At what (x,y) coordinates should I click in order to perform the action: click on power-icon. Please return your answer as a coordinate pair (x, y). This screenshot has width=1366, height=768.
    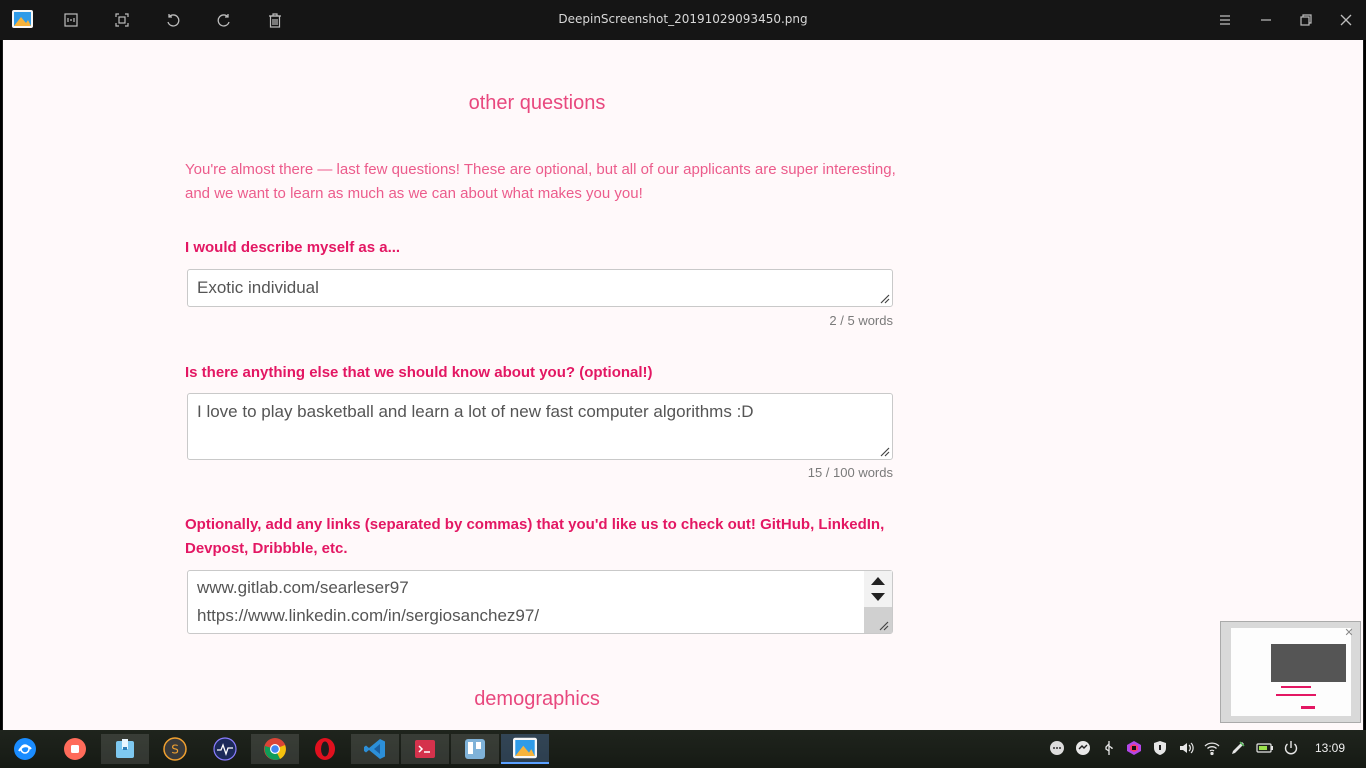
    Looking at the image, I should click on (1291, 748).